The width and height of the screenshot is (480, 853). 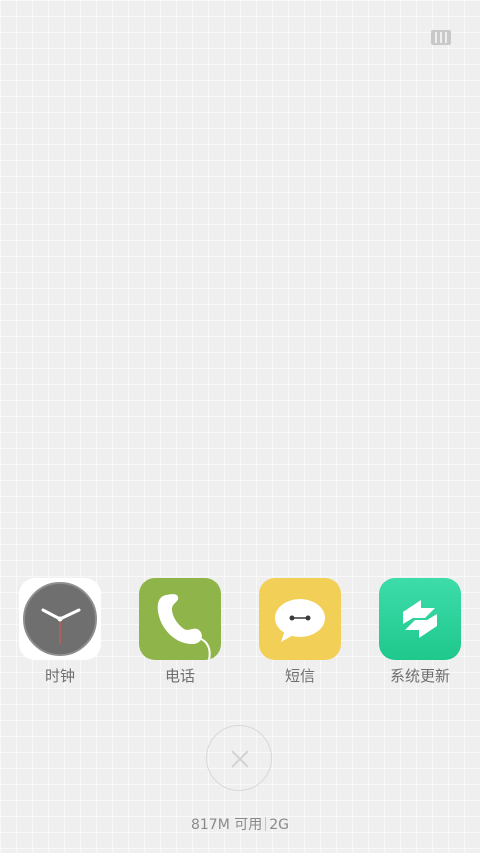 What do you see at coordinates (266, 824) in the screenshot?
I see `memory-separator` at bounding box center [266, 824].